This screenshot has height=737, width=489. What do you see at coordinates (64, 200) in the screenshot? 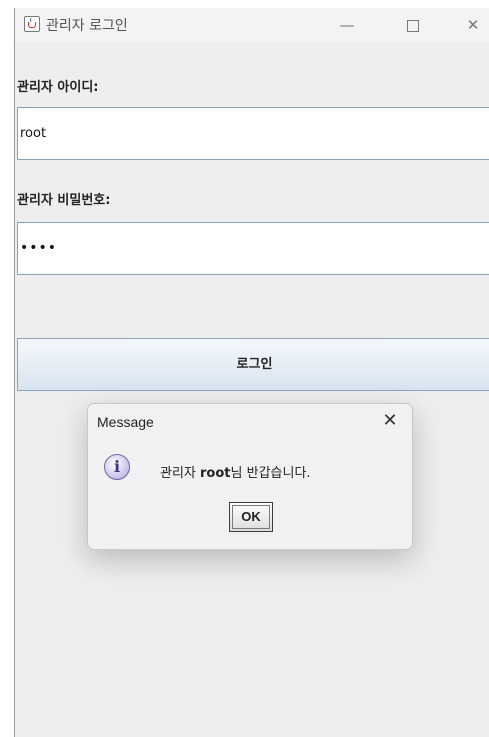
I see `admin-password-label: 관리자 비밀번호:` at bounding box center [64, 200].